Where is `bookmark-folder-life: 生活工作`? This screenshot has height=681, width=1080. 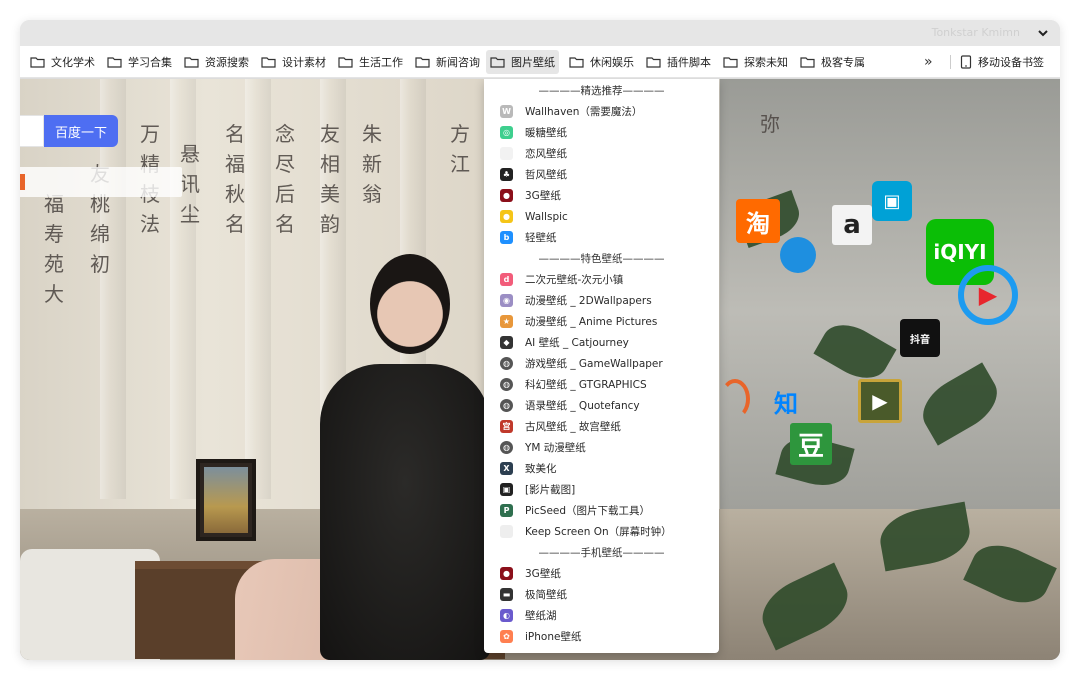 bookmark-folder-life: 生活工作 is located at coordinates (370, 62).